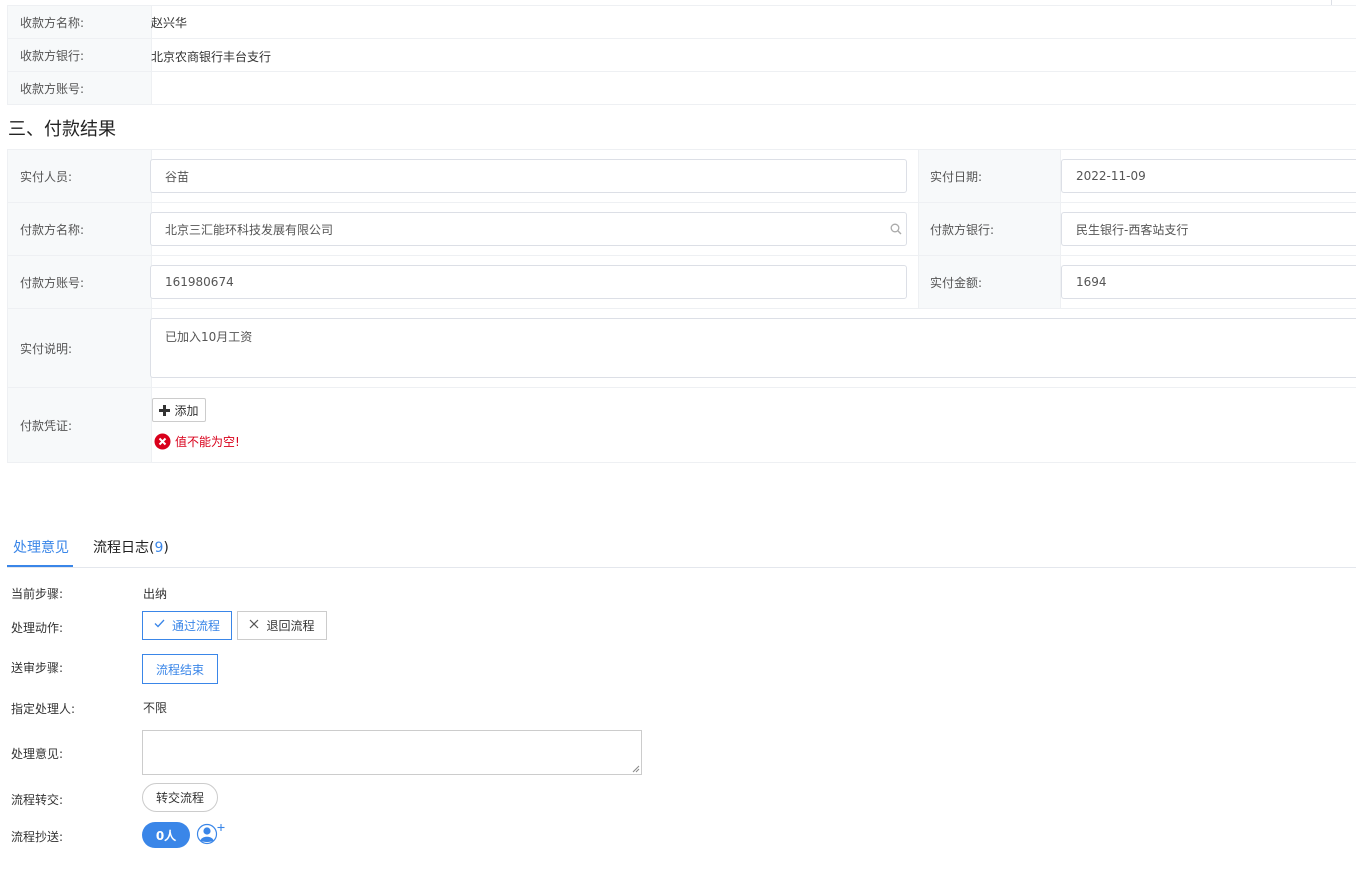  What do you see at coordinates (37, 628) in the screenshot?
I see `action-label: 处理动作:` at bounding box center [37, 628].